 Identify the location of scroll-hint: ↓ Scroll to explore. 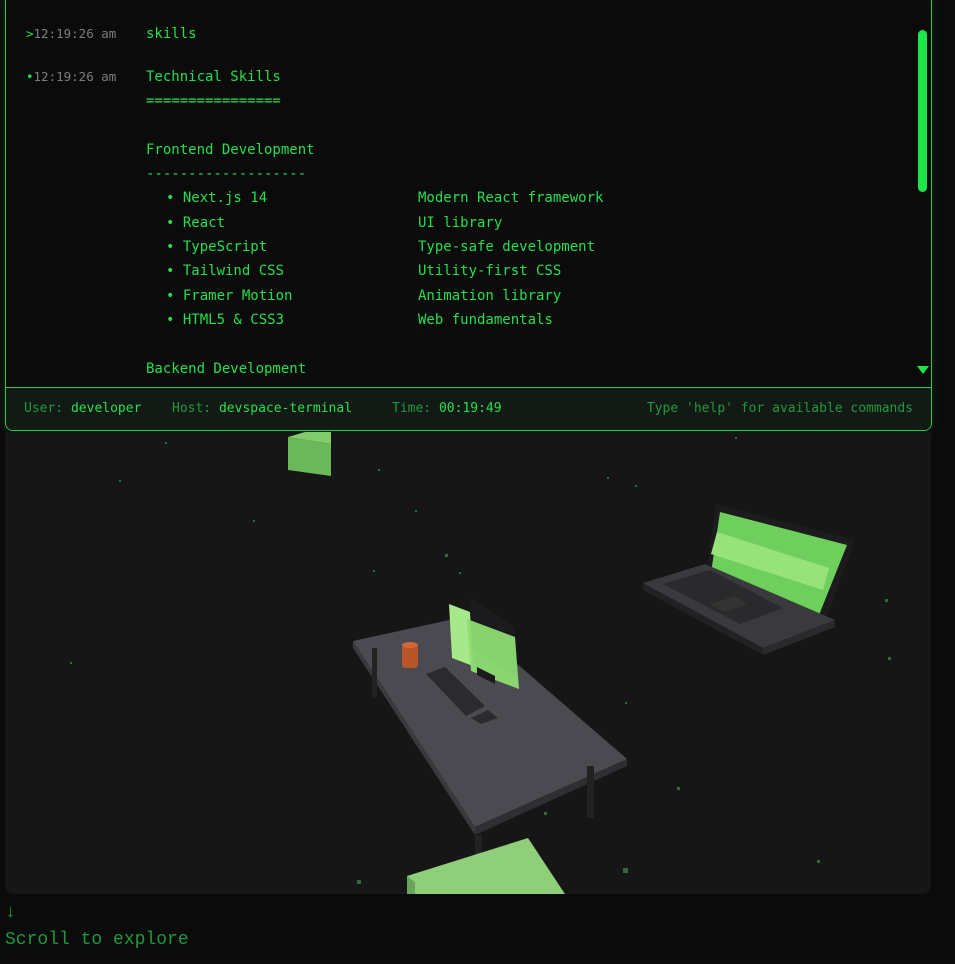
(97, 927).